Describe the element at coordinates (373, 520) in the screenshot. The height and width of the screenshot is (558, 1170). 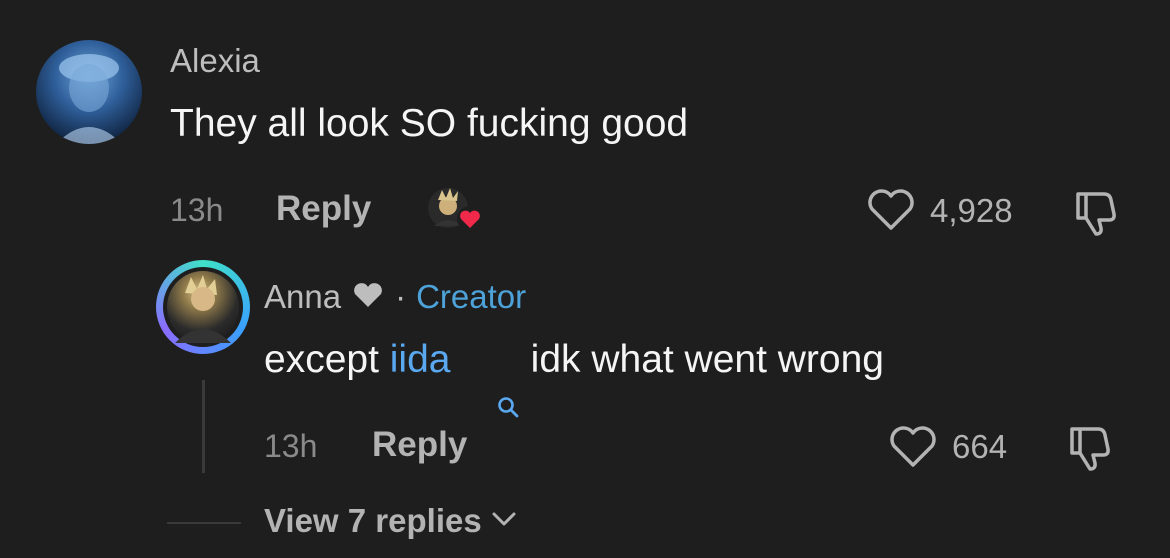
I see `view-replies-label: View 7 replies` at that location.